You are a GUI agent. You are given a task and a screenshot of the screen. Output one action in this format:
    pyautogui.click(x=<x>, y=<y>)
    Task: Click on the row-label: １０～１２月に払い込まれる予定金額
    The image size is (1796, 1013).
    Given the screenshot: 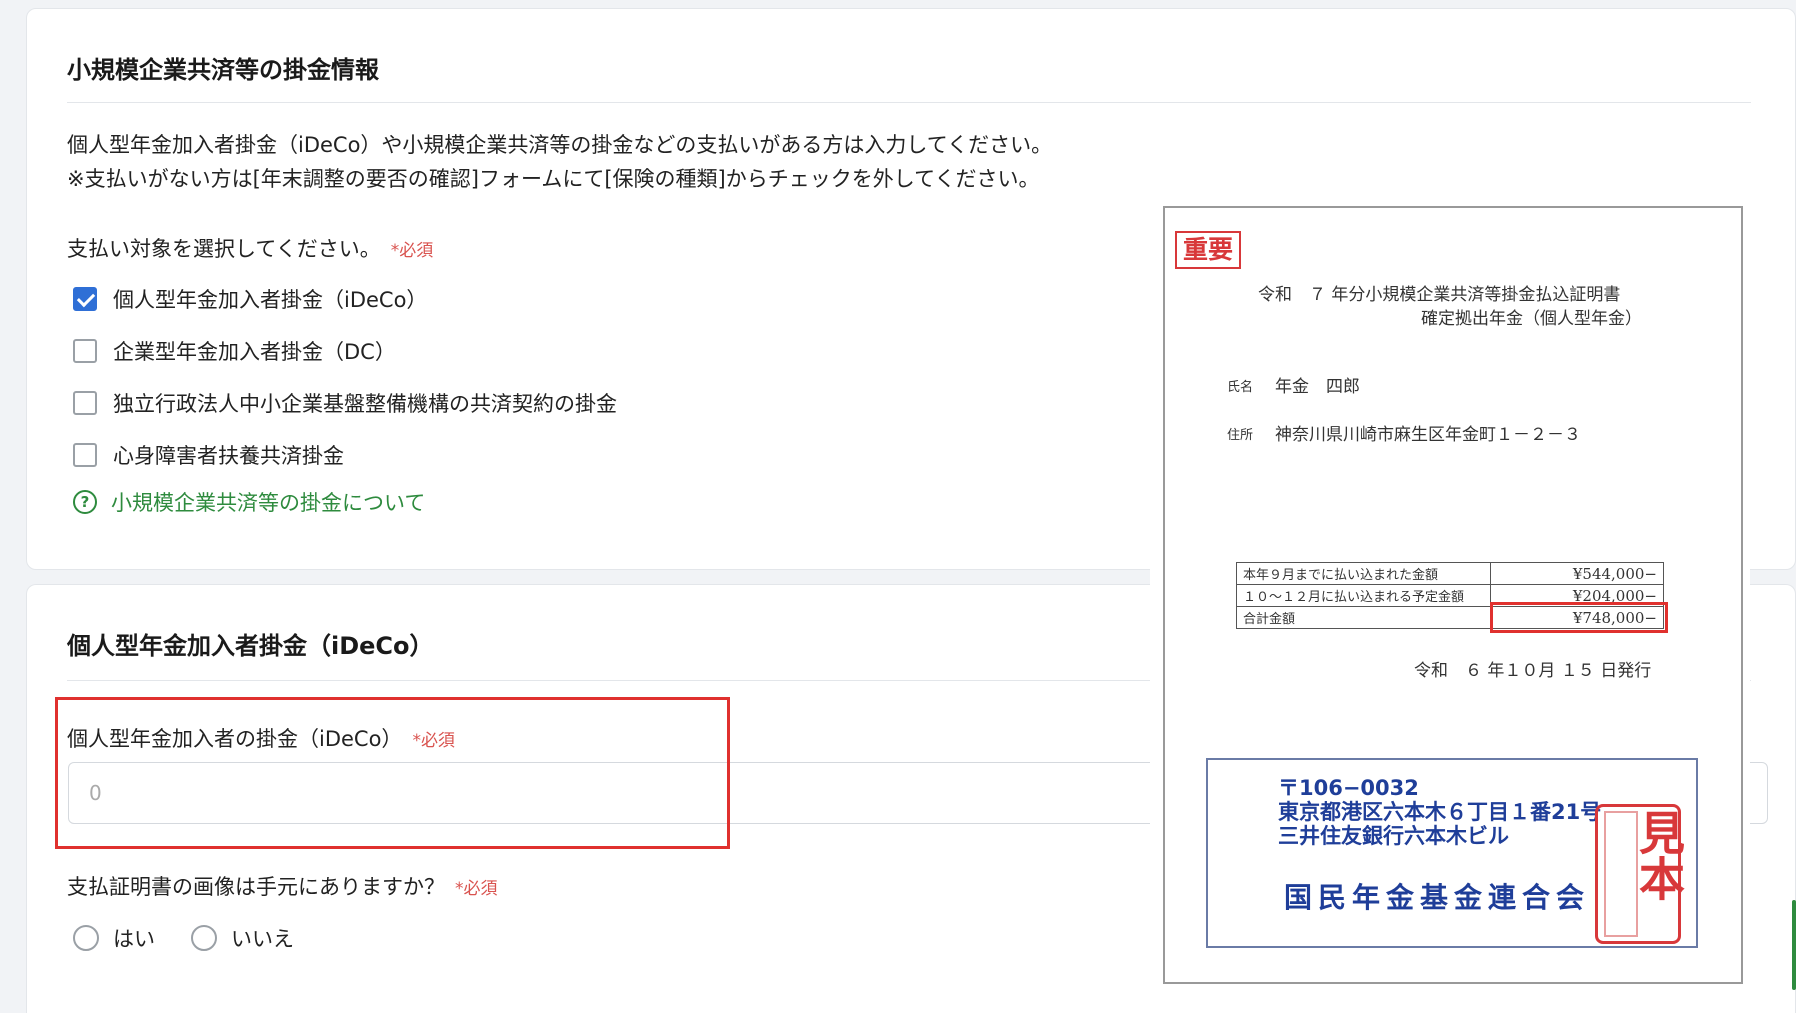 What is the action you would take?
    pyautogui.click(x=1363, y=595)
    